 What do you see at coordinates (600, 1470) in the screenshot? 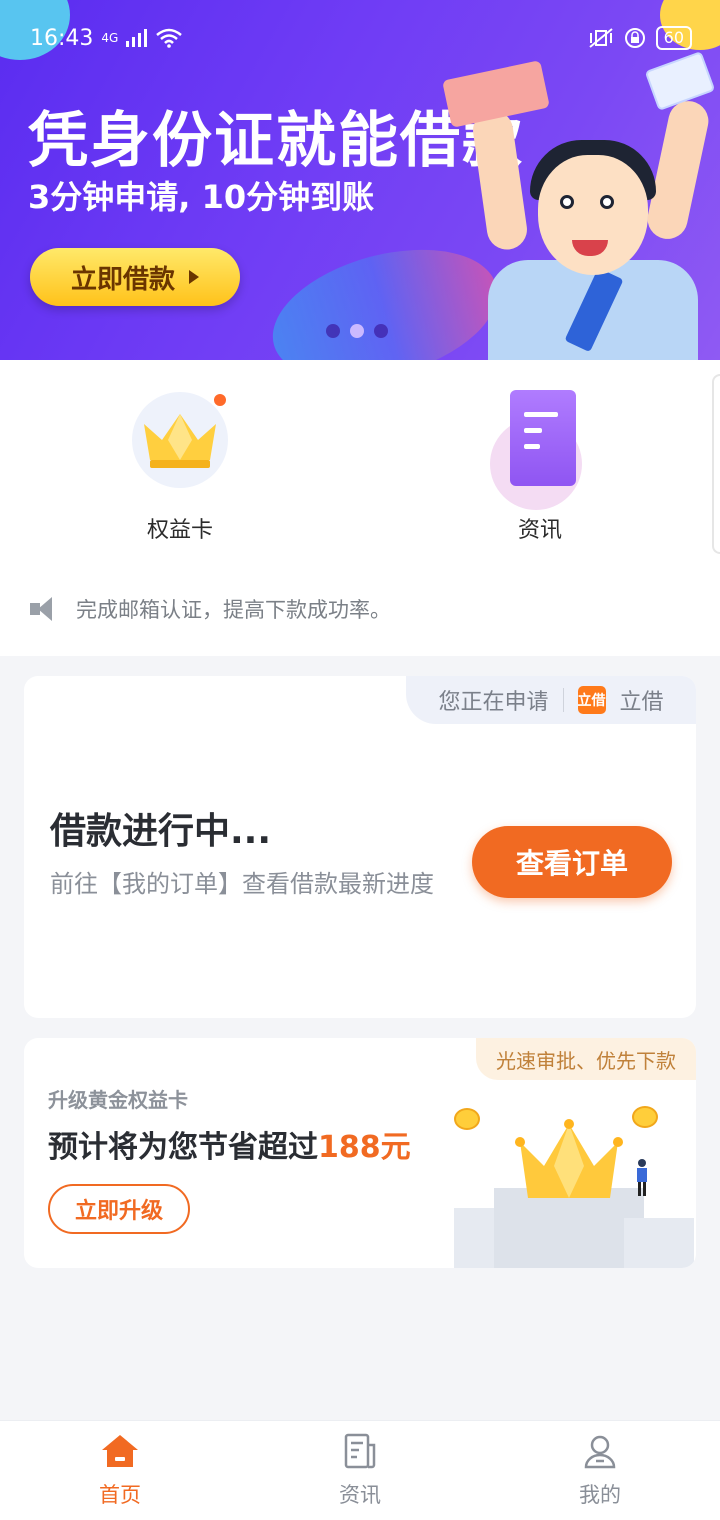
I see `tab-profile: 我的` at bounding box center [600, 1470].